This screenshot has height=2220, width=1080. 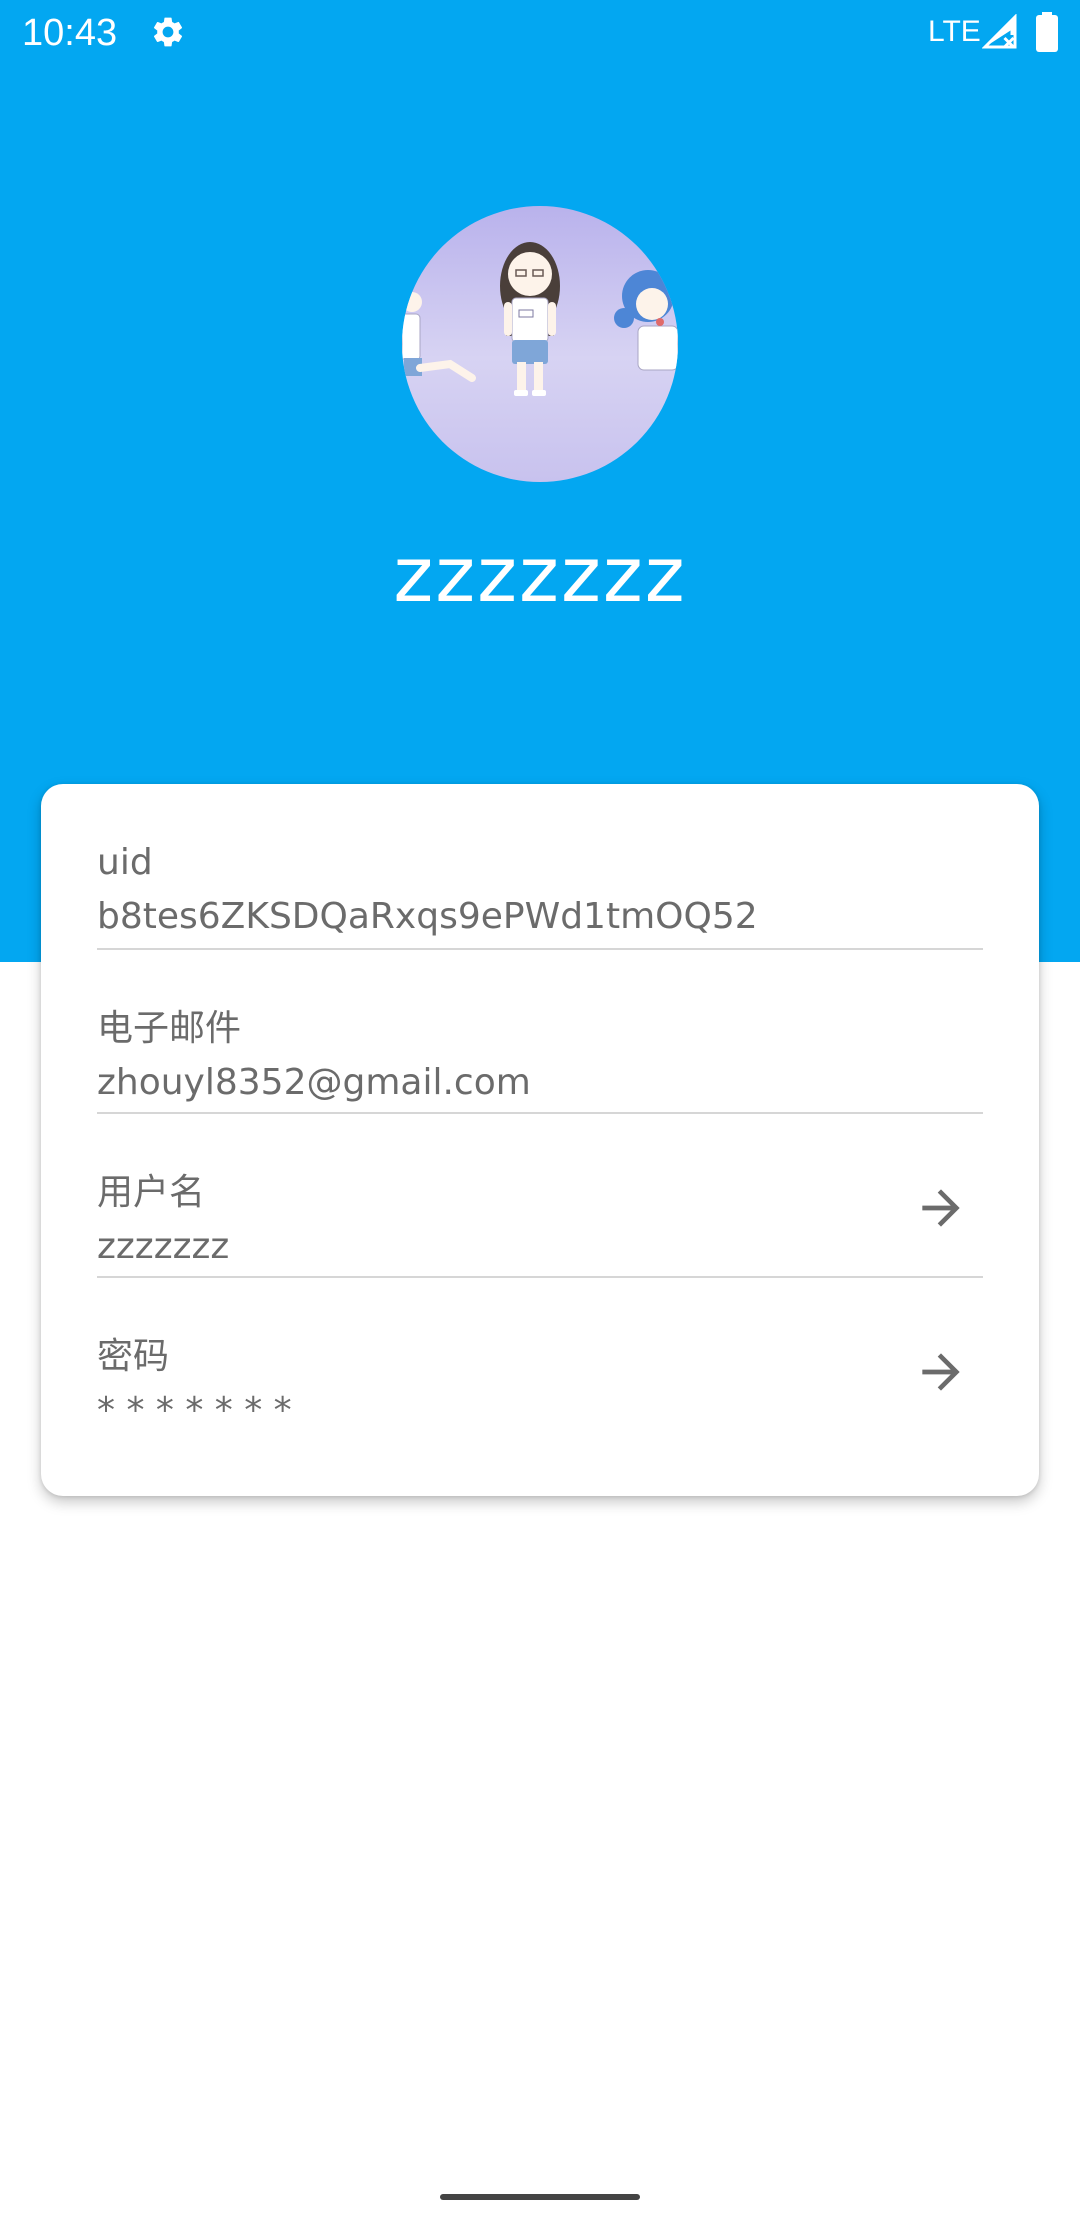 What do you see at coordinates (314, 1082) in the screenshot?
I see `email-value: zhouyl8352@gmail.com` at bounding box center [314, 1082].